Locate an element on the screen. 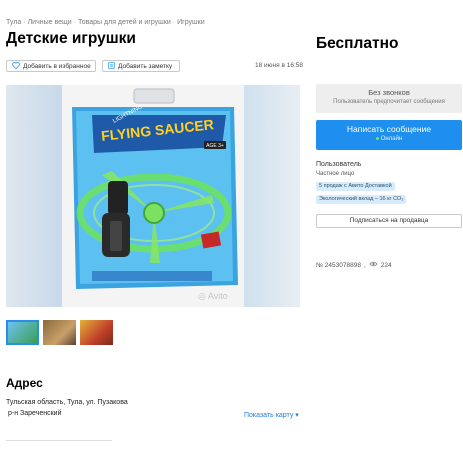  online-dot-icon is located at coordinates (377, 138).